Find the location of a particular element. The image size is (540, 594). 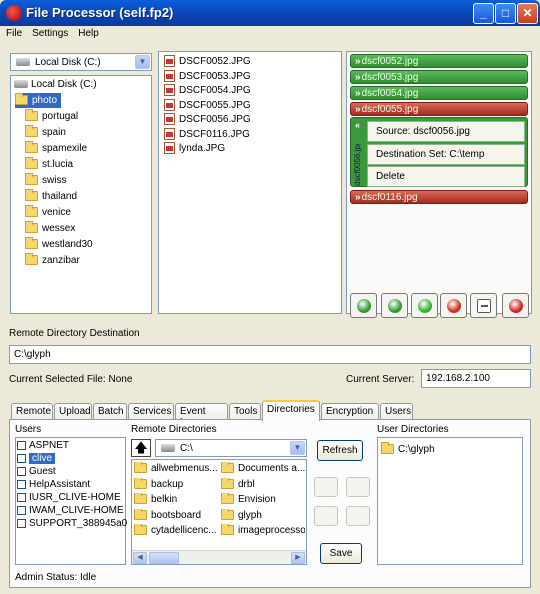

refresh-button: Refresh is located at coordinates (340, 450).